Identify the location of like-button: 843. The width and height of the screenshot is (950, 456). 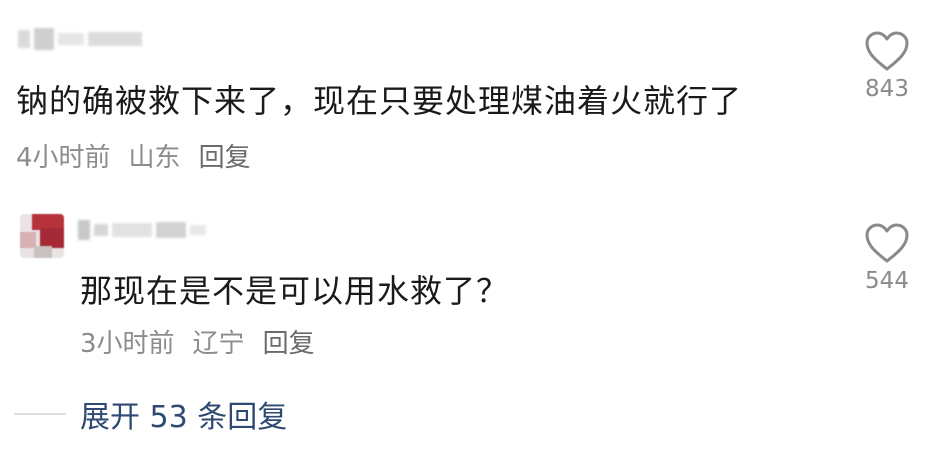
(887, 66).